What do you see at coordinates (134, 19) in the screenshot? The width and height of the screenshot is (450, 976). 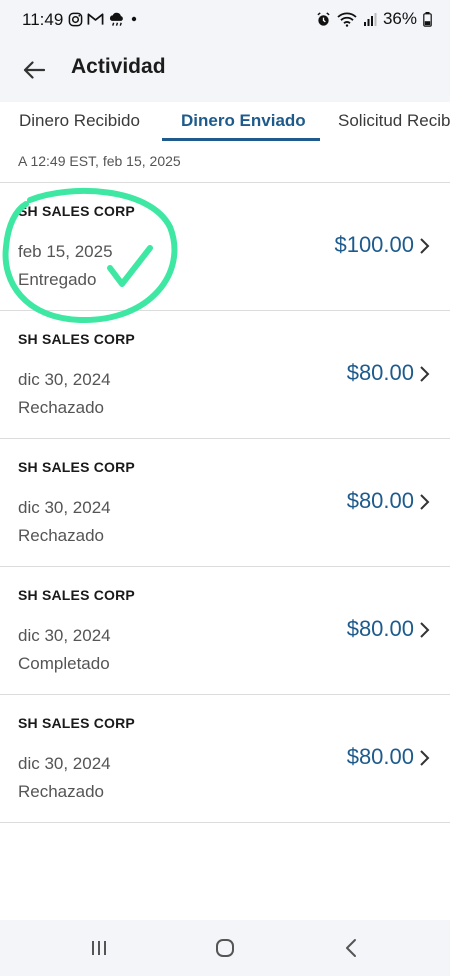 I see `dot-icon` at bounding box center [134, 19].